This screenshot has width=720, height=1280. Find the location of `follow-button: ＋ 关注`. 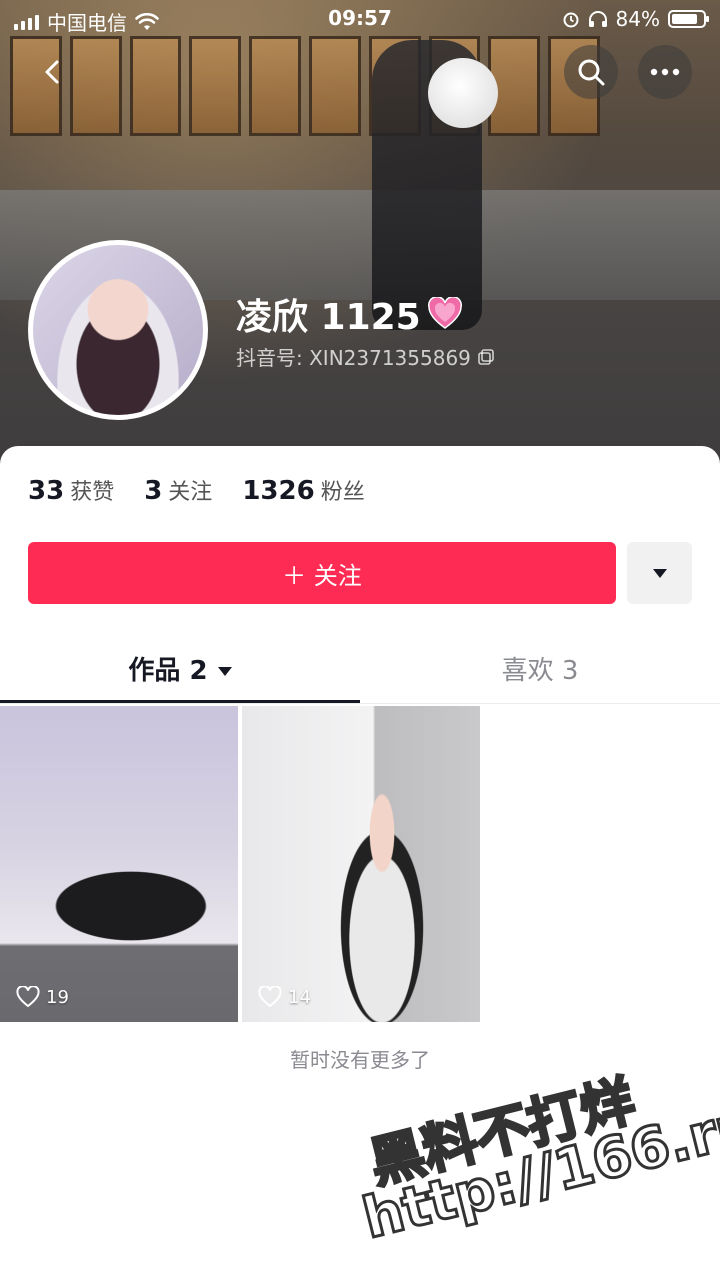

follow-button: ＋ 关注 is located at coordinates (322, 573).